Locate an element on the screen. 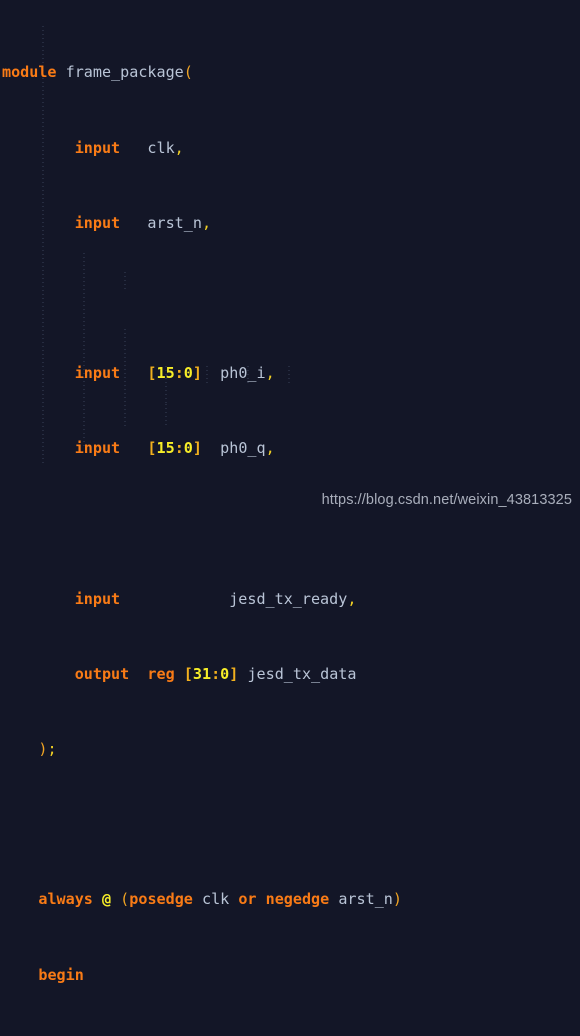 The width and height of the screenshot is (580, 1036). code-line: input arst_n, is located at coordinates (290, 223).